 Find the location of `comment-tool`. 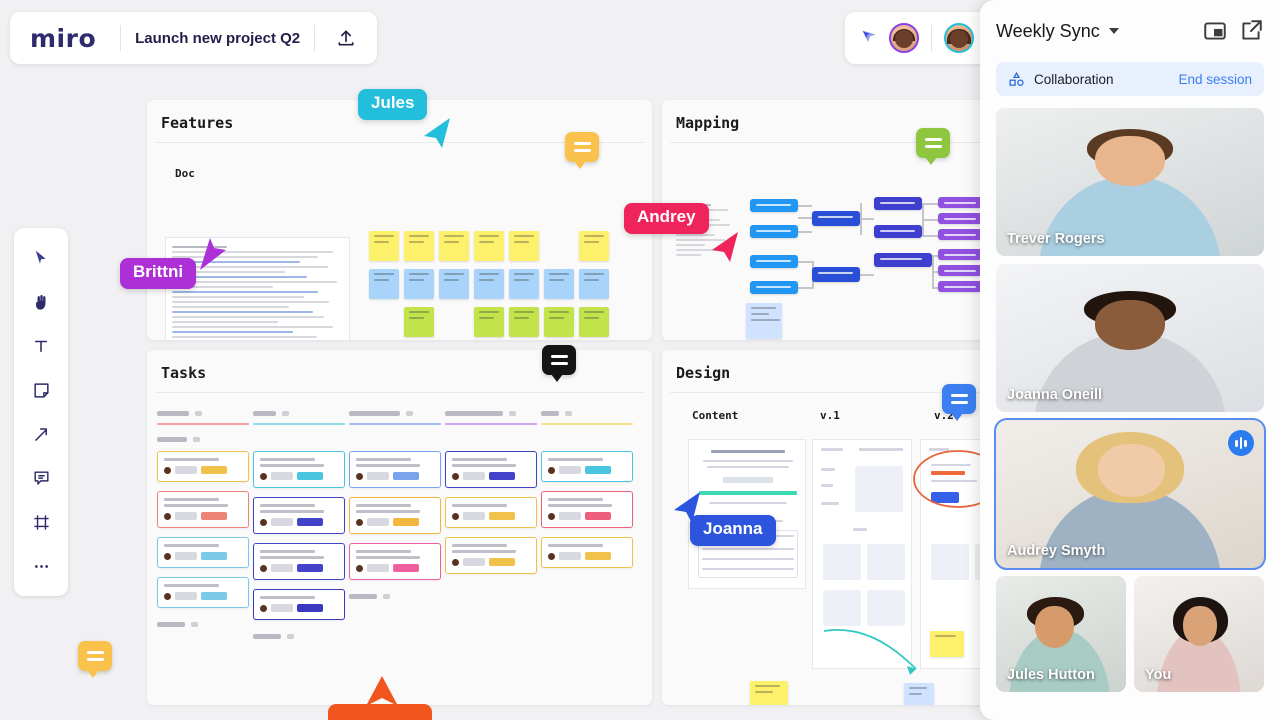

comment-tool is located at coordinates (41, 478).